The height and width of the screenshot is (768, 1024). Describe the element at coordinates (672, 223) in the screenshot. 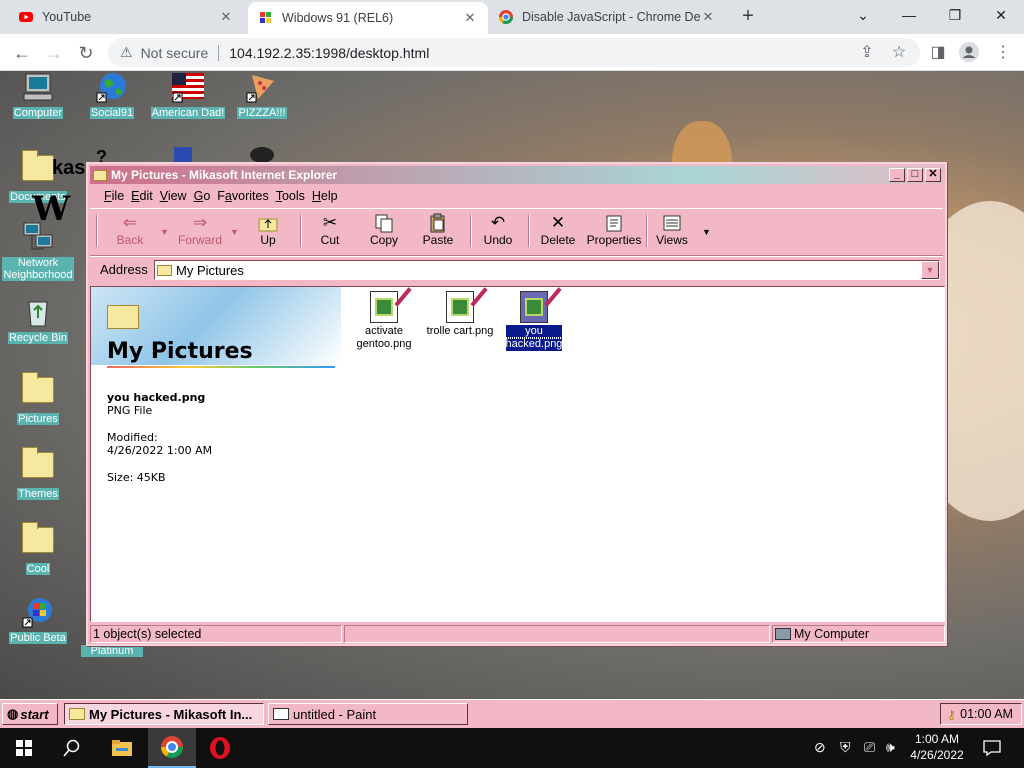

I see `views-grid-icon` at that location.